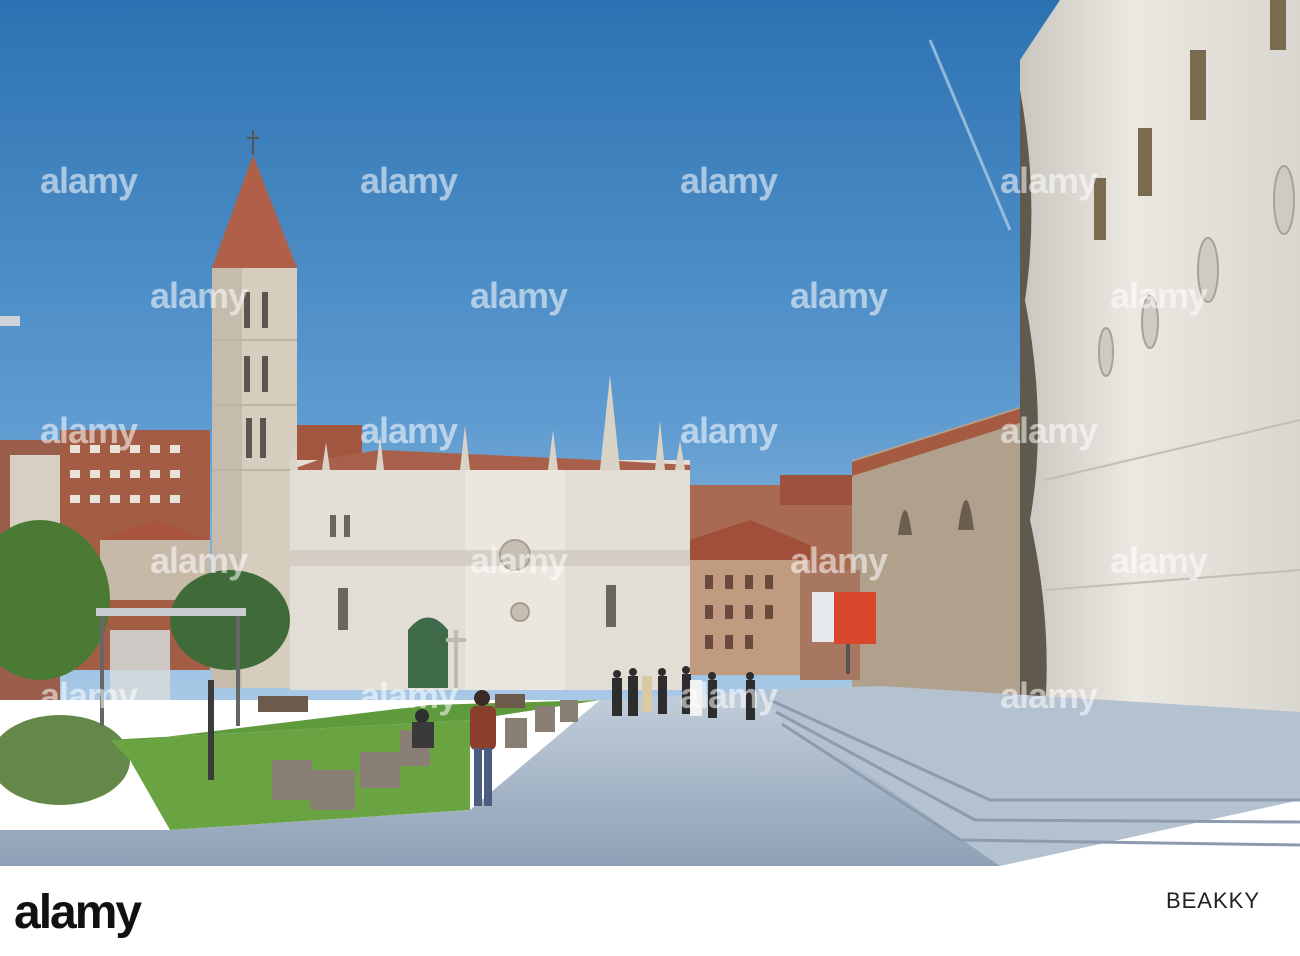 This screenshot has width=1300, height=956. I want to click on alamy-logo: alamy, so click(94, 916).